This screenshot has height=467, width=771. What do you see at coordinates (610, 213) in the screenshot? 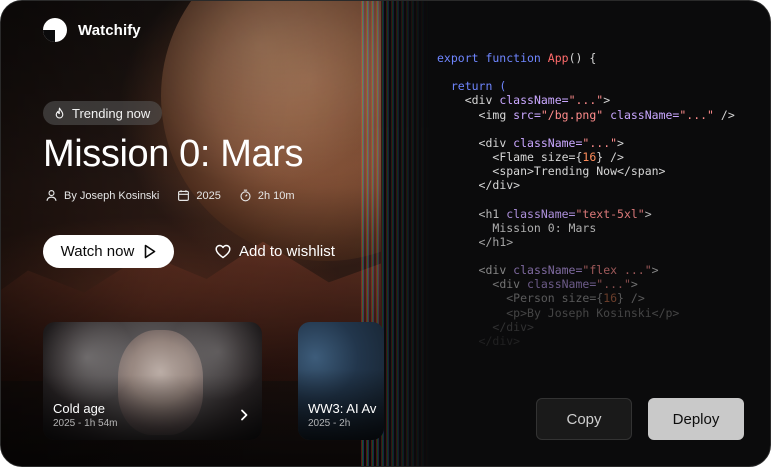
I see `code-string: "text-5xl"` at bounding box center [610, 213].